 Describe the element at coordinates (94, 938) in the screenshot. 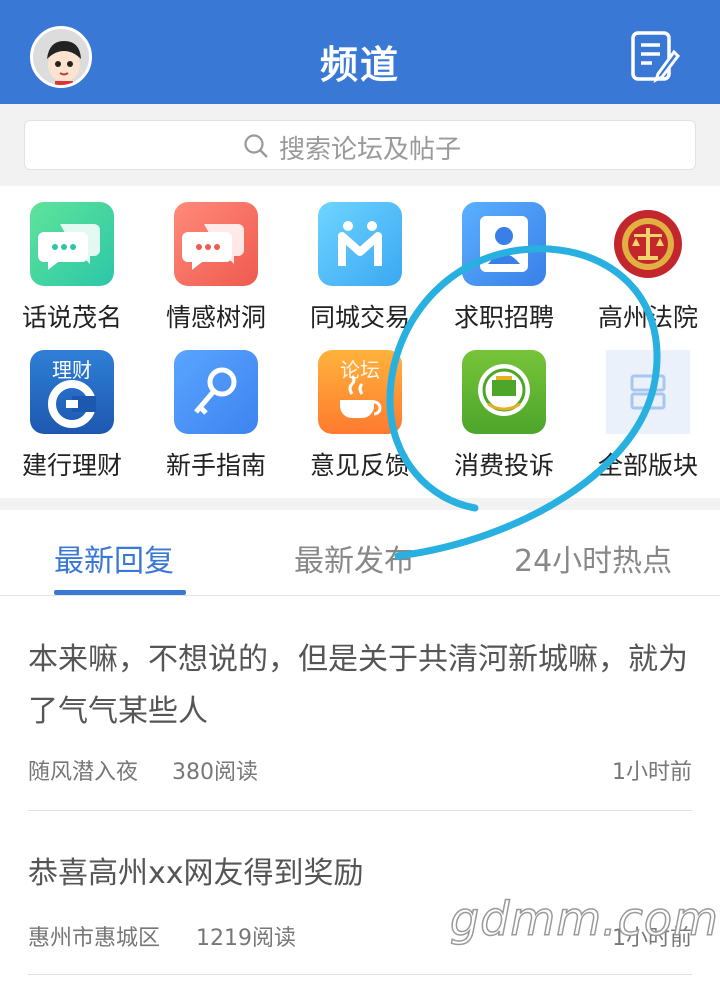

I see `post-author: 惠州市惠城区` at that location.